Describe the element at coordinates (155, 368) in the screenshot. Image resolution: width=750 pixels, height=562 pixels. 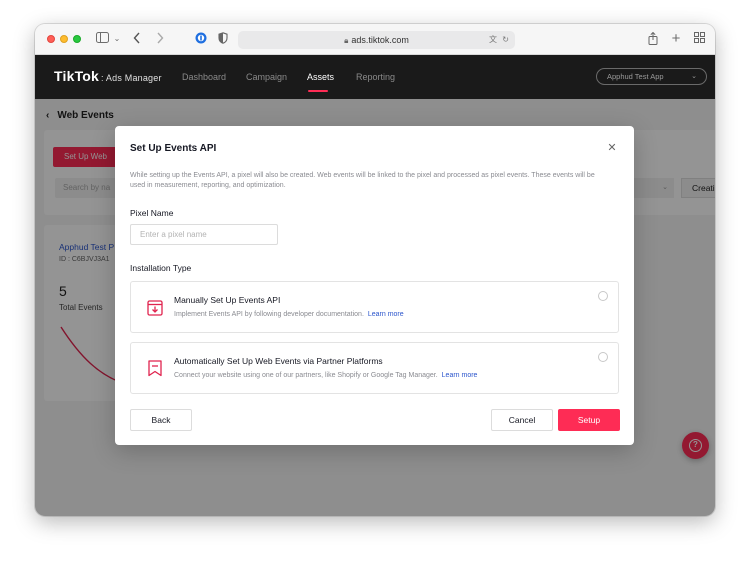
I see `bookmark-icon` at that location.